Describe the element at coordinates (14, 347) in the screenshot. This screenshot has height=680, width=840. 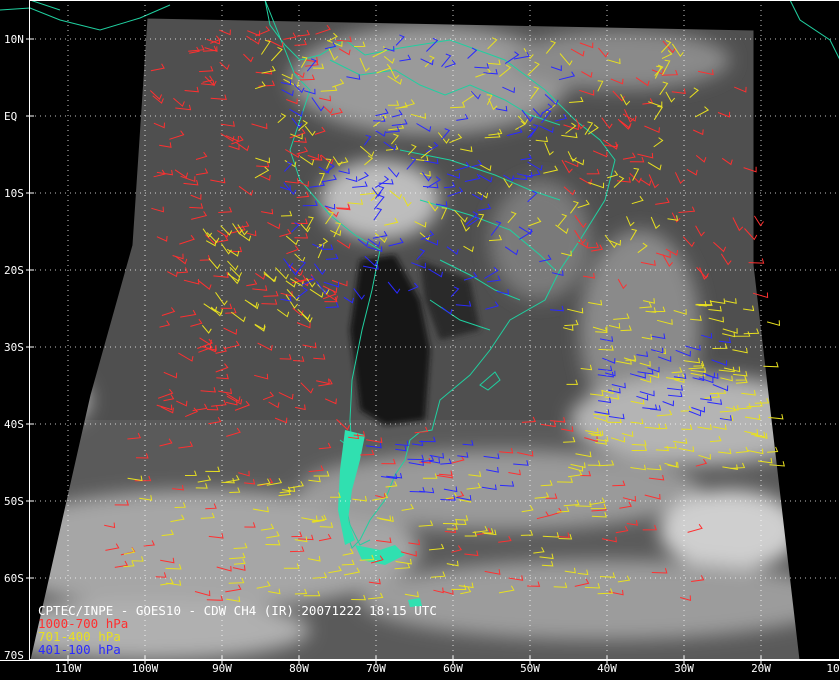
I see `lat-label: 30S` at that location.